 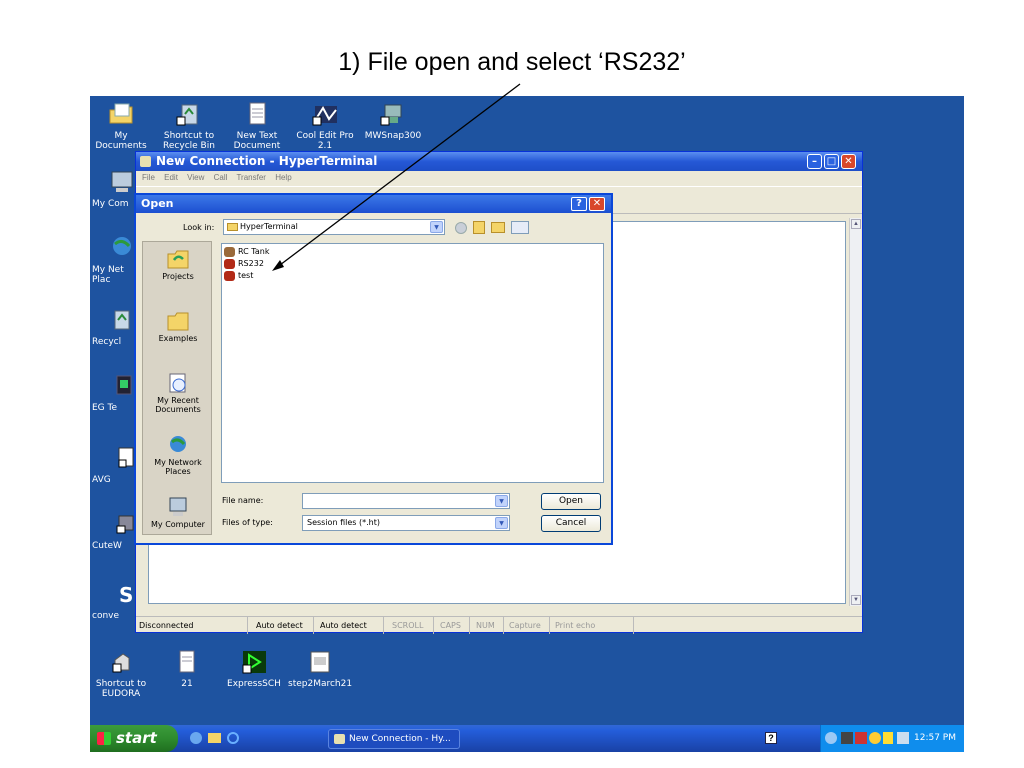 I want to click on taskbar: start New Connection - Hy... ? 12:57 PM, so click(x=527, y=738).